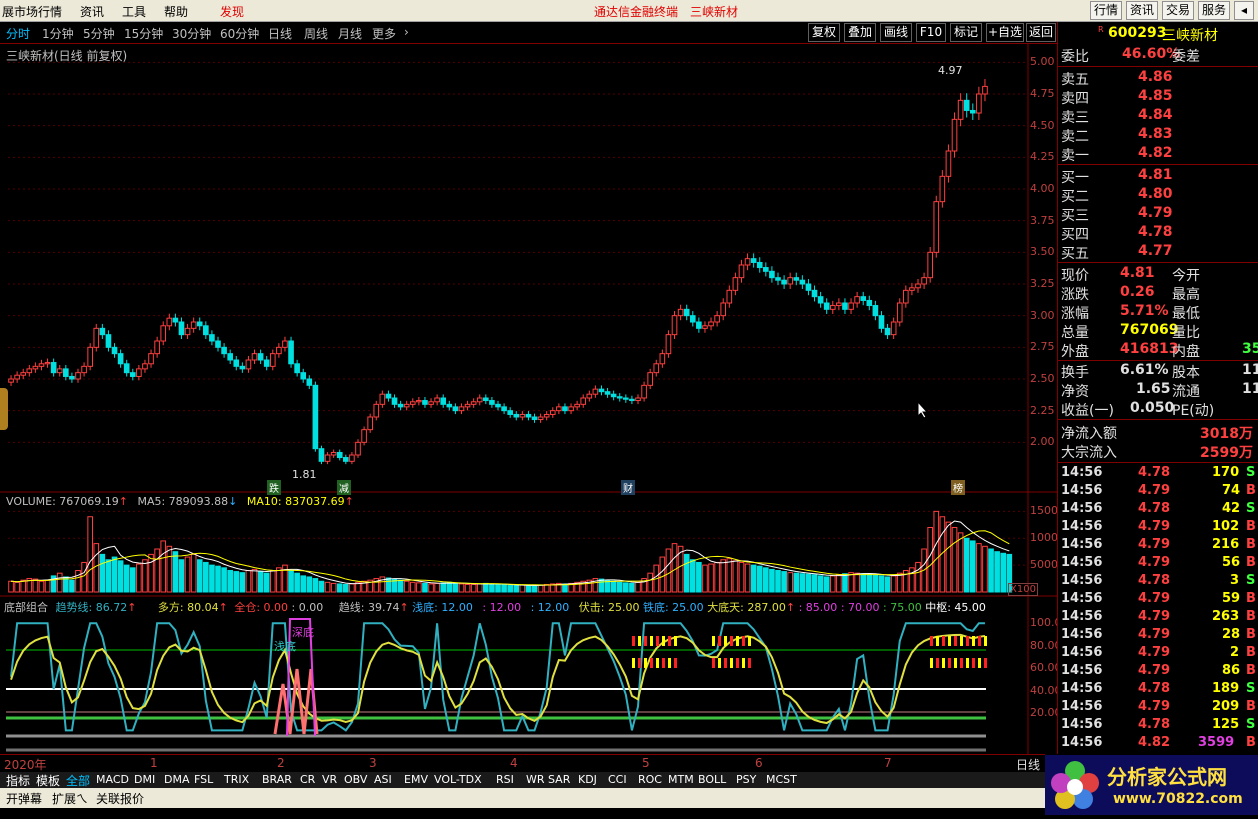 The width and height of the screenshot is (1258, 819). I want to click on side-handle, so click(4, 409).